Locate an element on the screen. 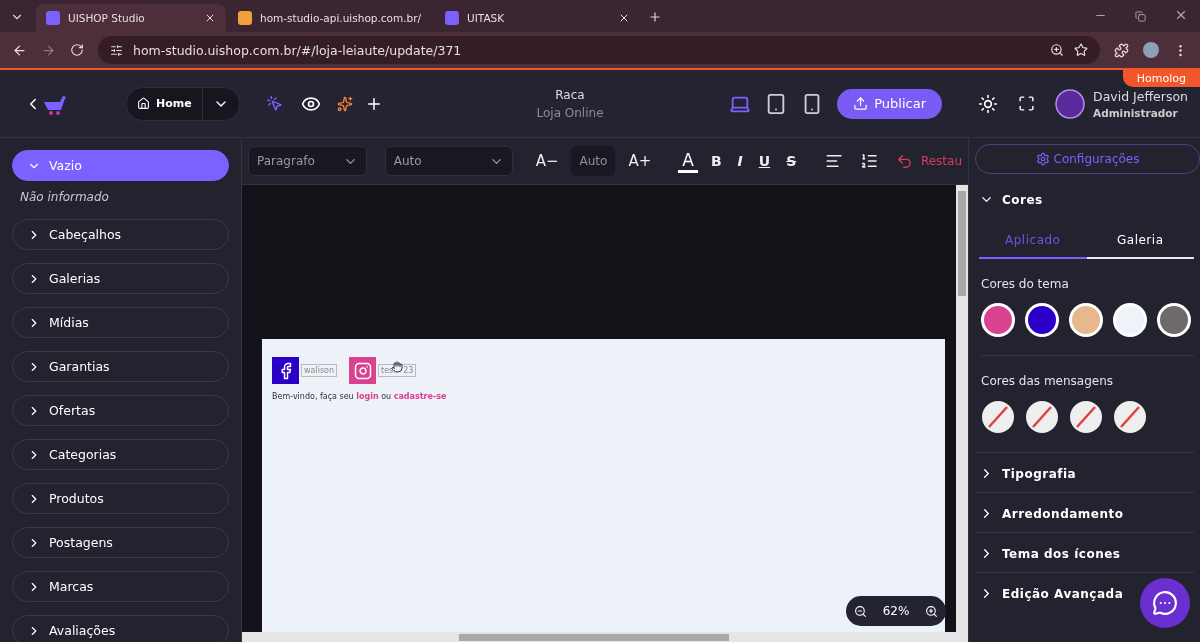 The image size is (1200, 642). color-tab: Galeria is located at coordinates (1140, 241).